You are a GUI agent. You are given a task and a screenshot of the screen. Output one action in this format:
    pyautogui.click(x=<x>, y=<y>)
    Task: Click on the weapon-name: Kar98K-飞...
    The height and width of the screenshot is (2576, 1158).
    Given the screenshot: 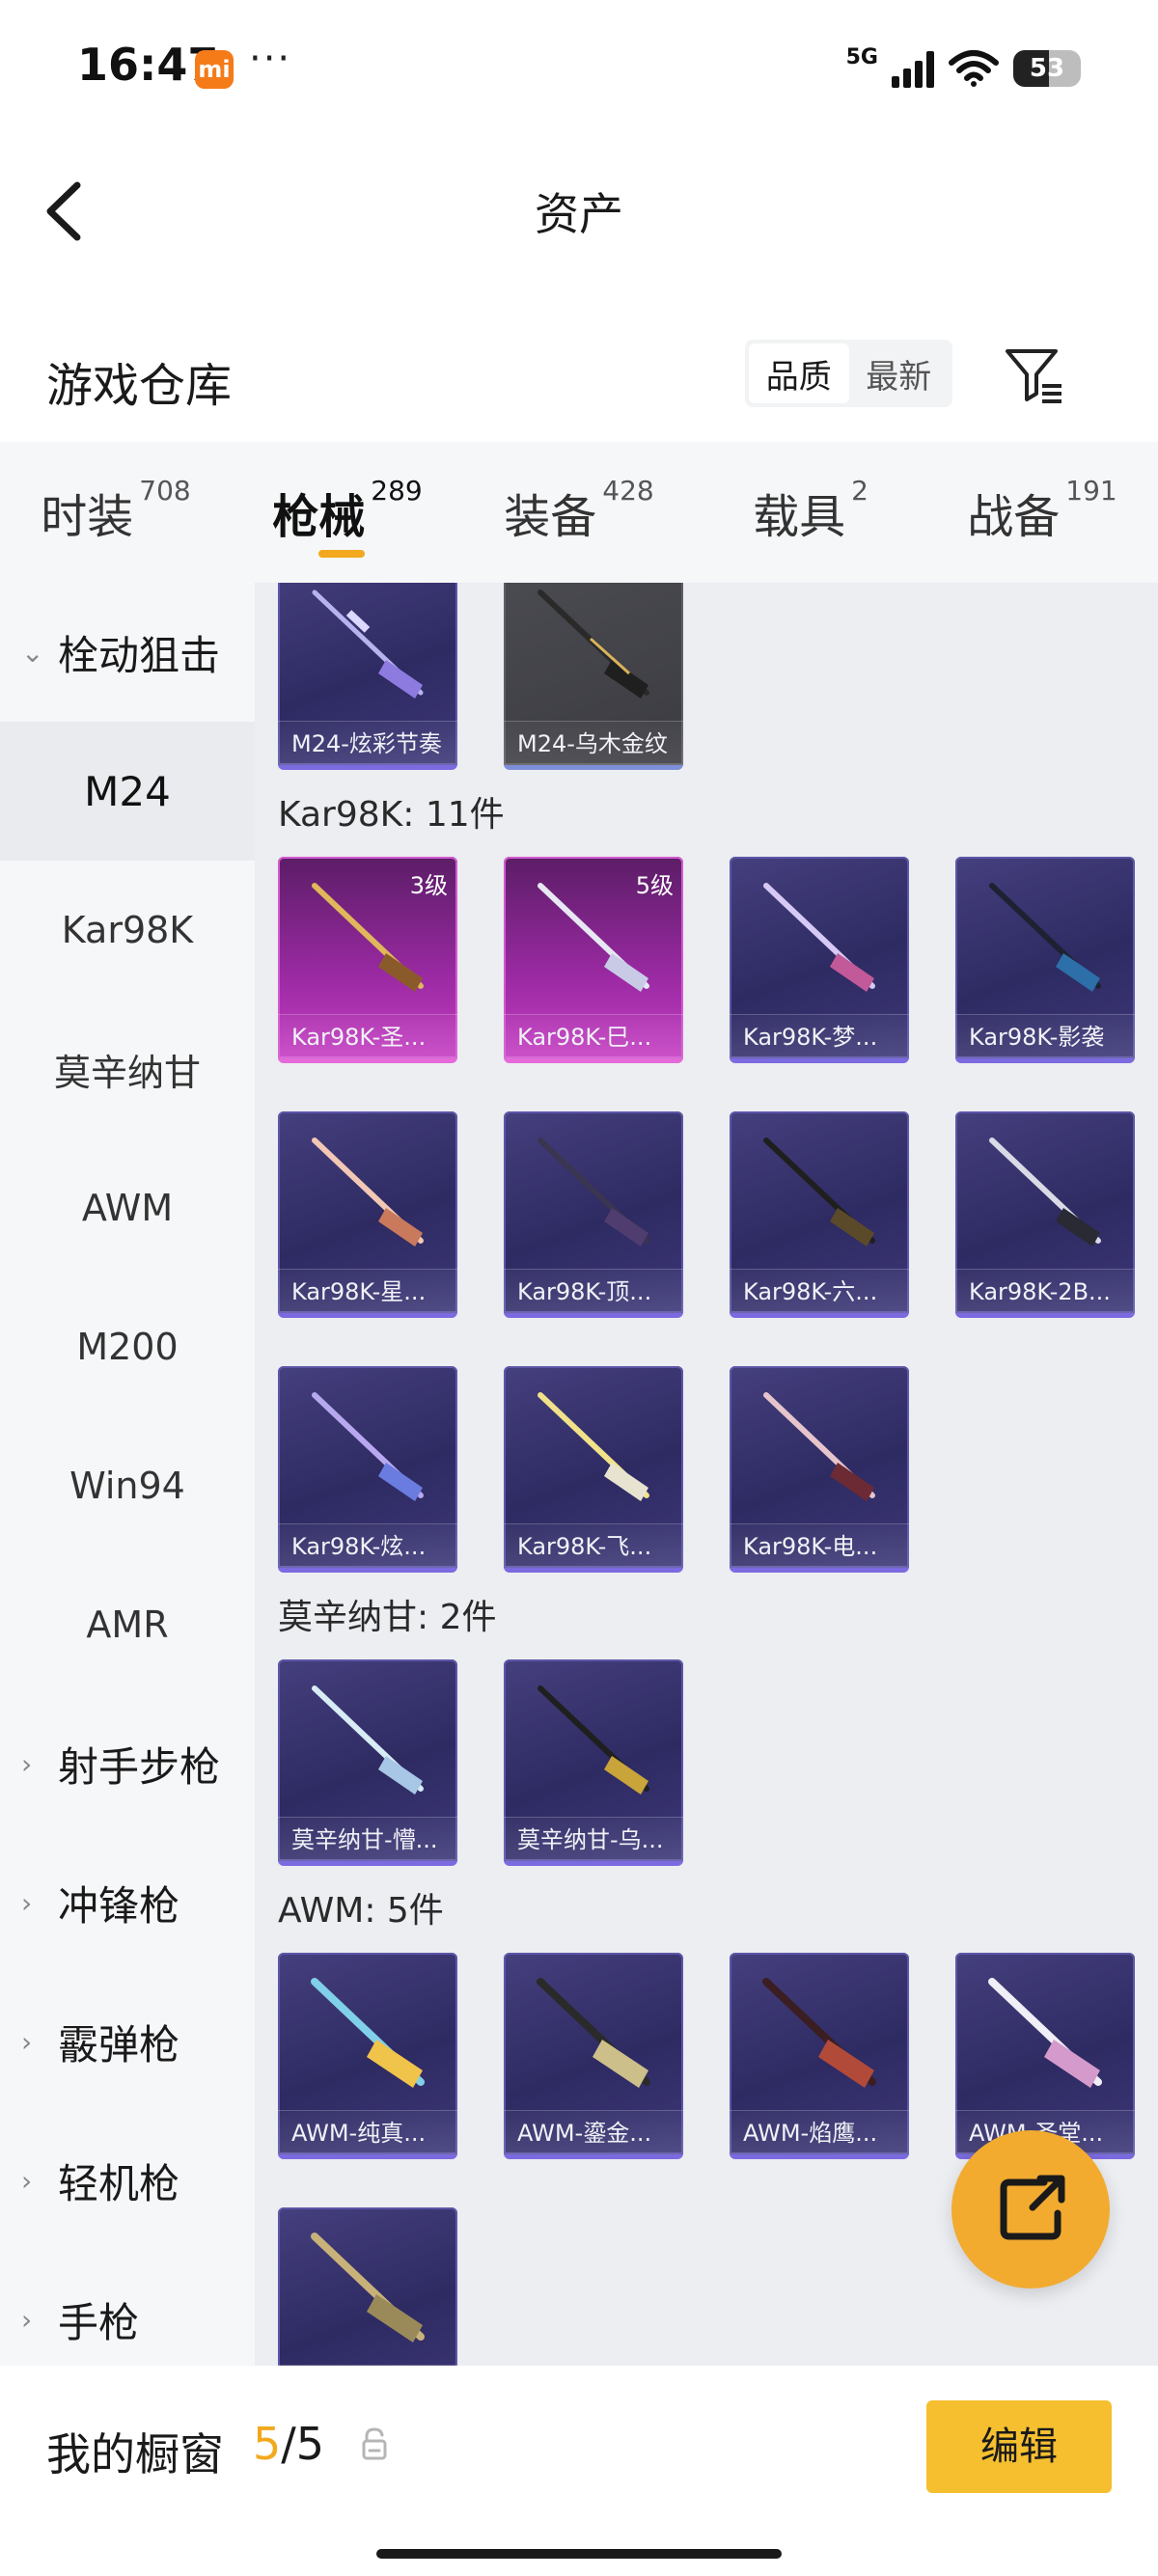 What is the action you would take?
    pyautogui.click(x=593, y=1545)
    